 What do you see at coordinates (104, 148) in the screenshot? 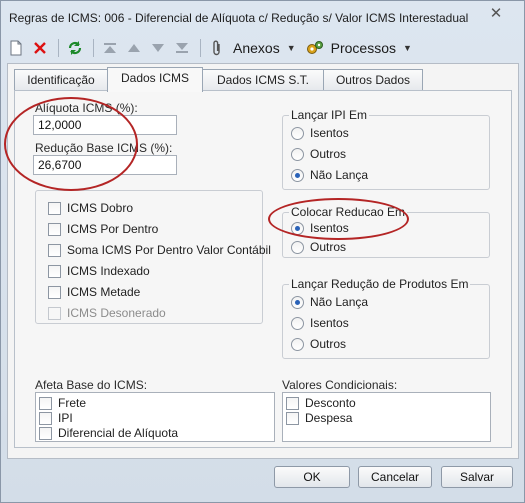
I see `reducao-base-label: Redução Base ICMS (%):` at bounding box center [104, 148].